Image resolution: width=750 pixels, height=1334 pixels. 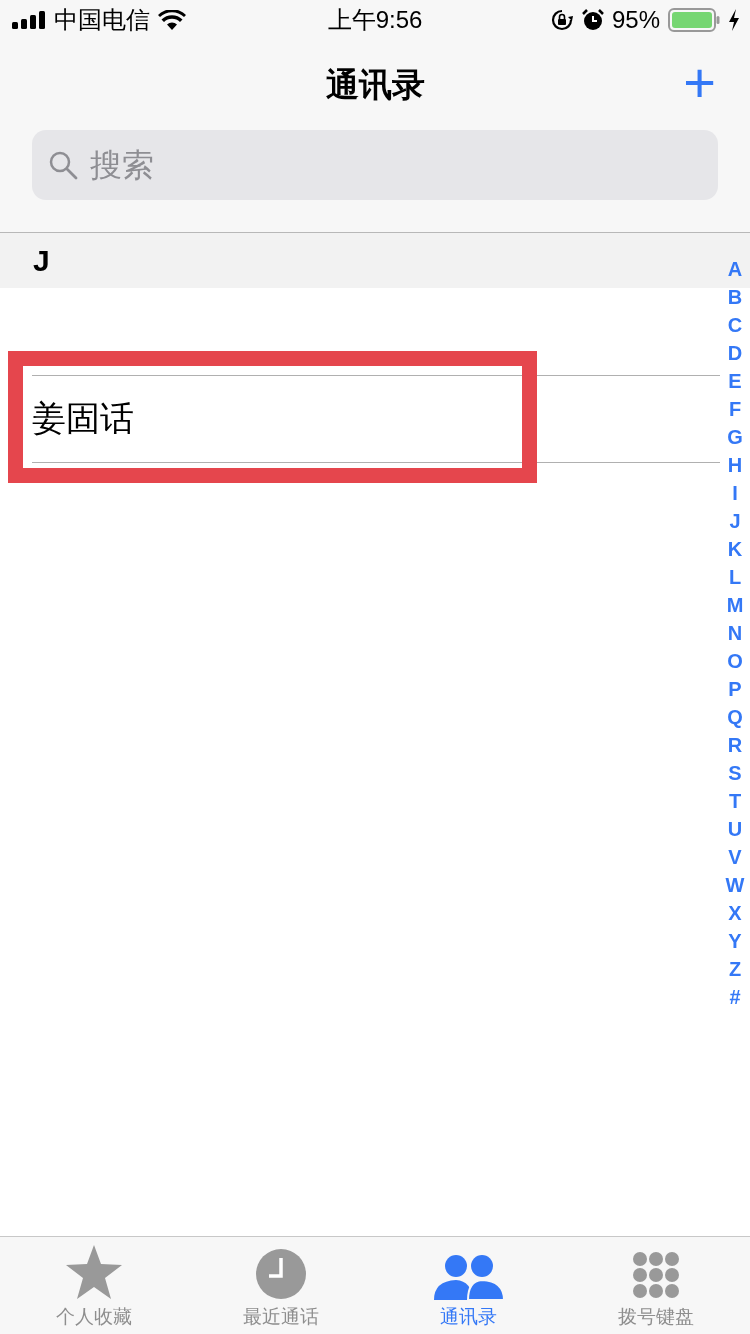 I want to click on index-letter: Y, so click(x=735, y=941).